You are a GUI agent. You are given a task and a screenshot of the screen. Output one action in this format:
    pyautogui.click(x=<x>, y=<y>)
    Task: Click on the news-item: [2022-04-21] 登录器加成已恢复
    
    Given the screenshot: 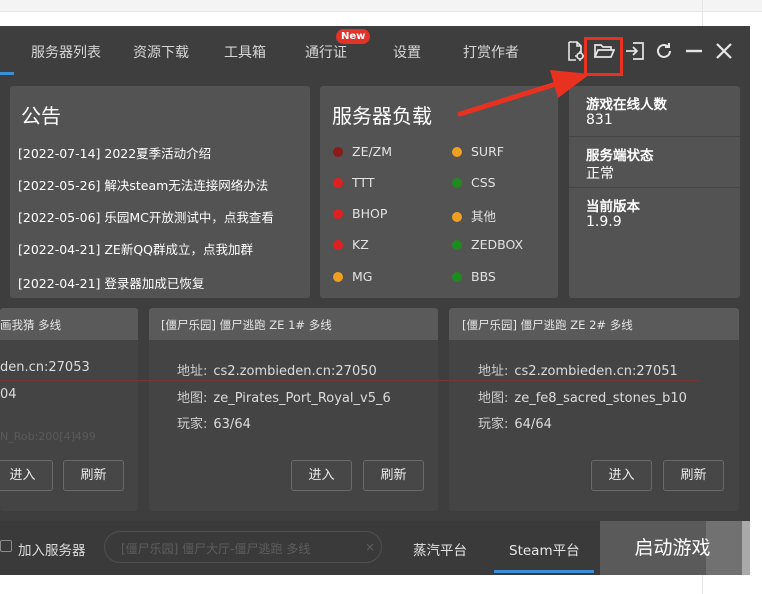 What is the action you would take?
    pyautogui.click(x=111, y=282)
    